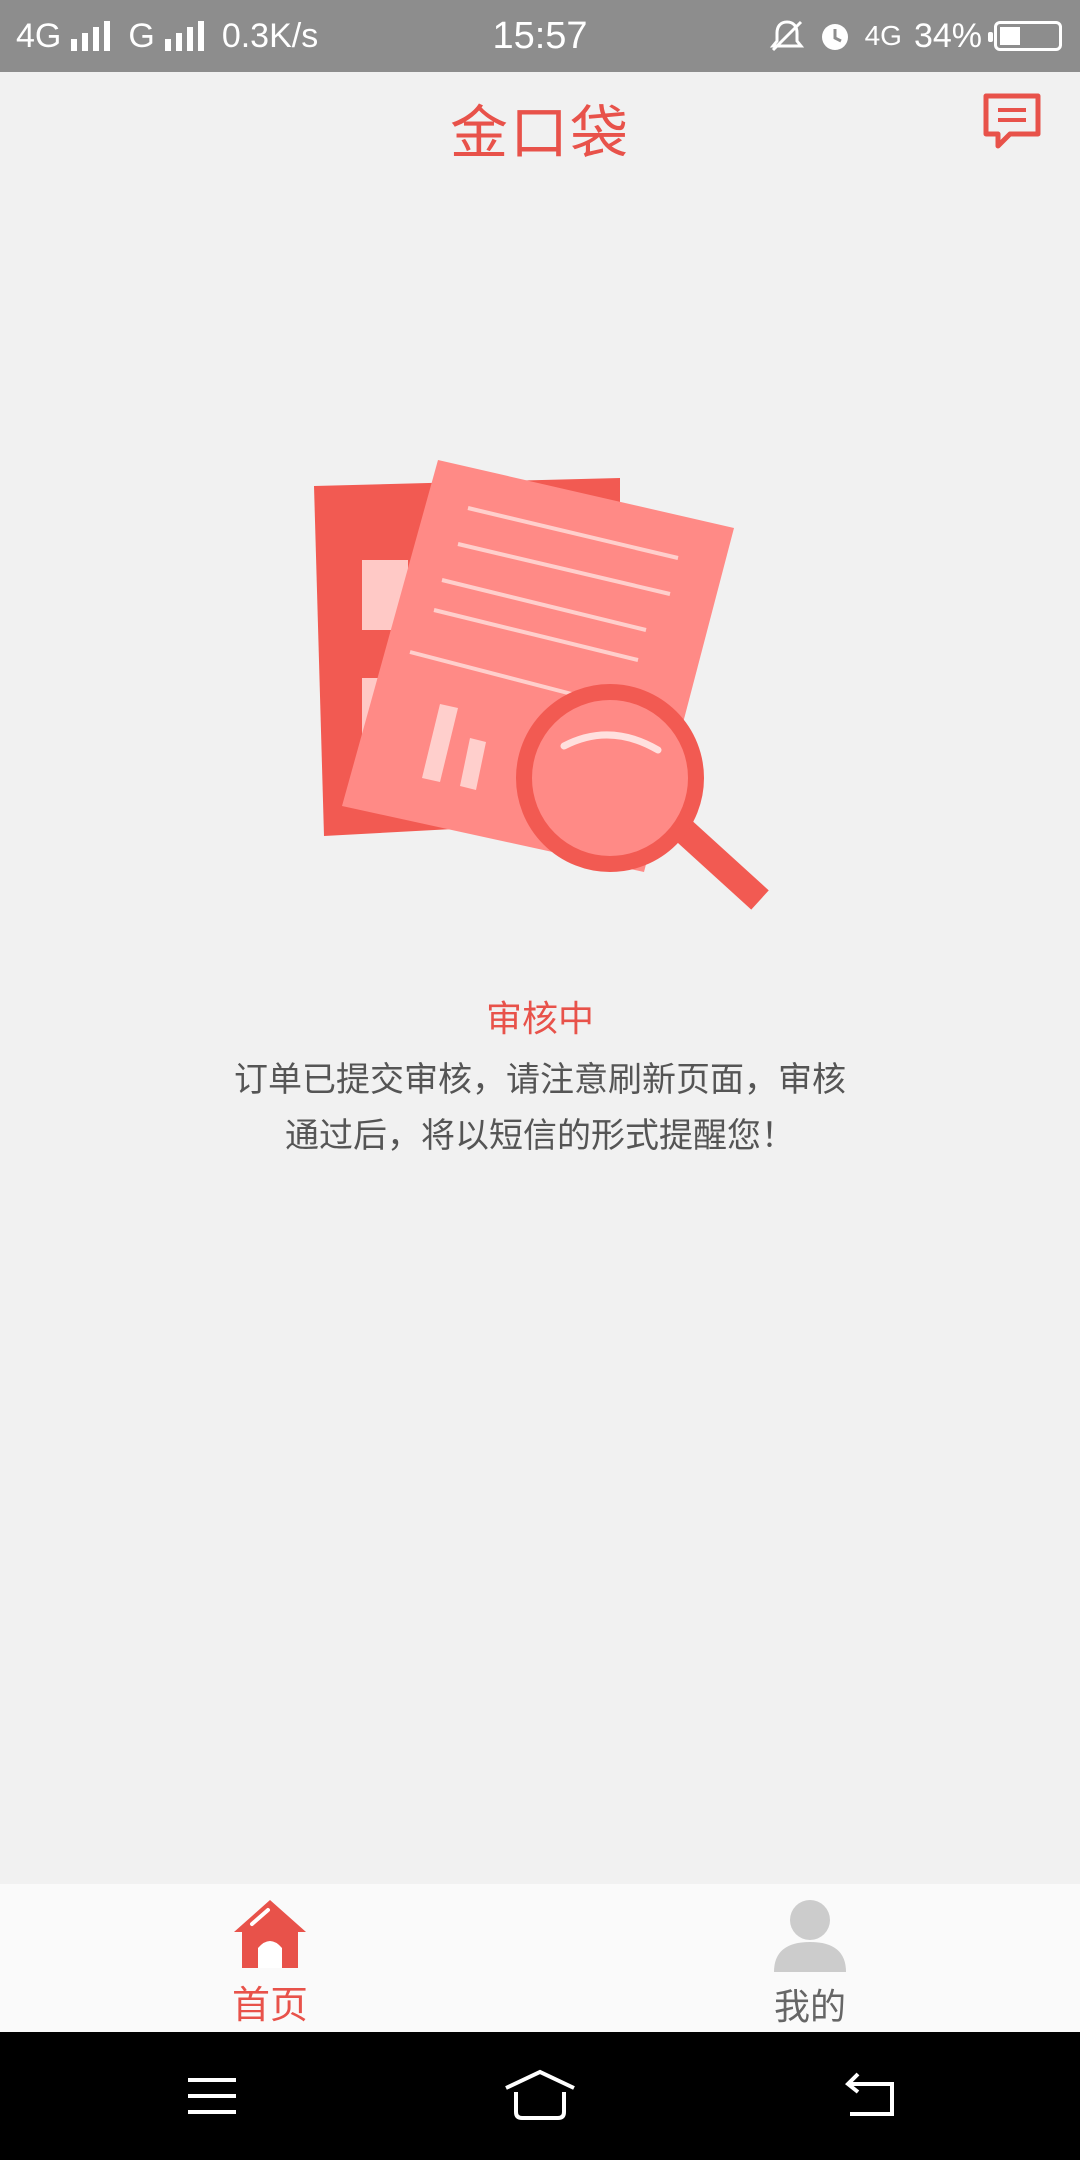 This screenshot has width=1080, height=2160. Describe the element at coordinates (540, 1108) in the screenshot. I see `review-message: 订单已提交审核，请注意刷新页面，审核 通过后，将以短信的形式提醒您！` at that location.